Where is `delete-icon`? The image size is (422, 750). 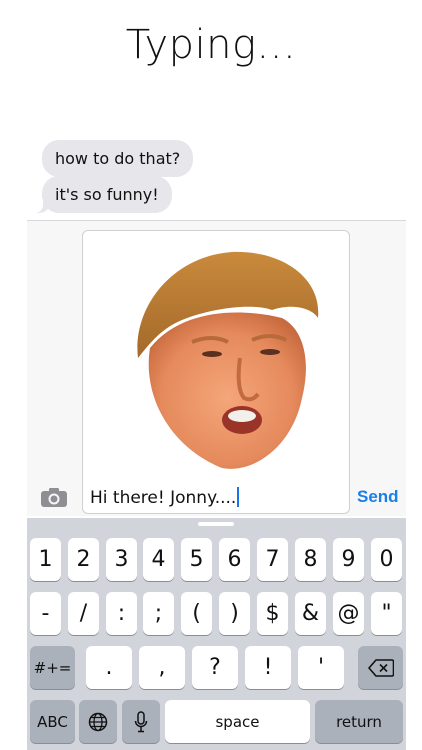 delete-icon is located at coordinates (380, 667).